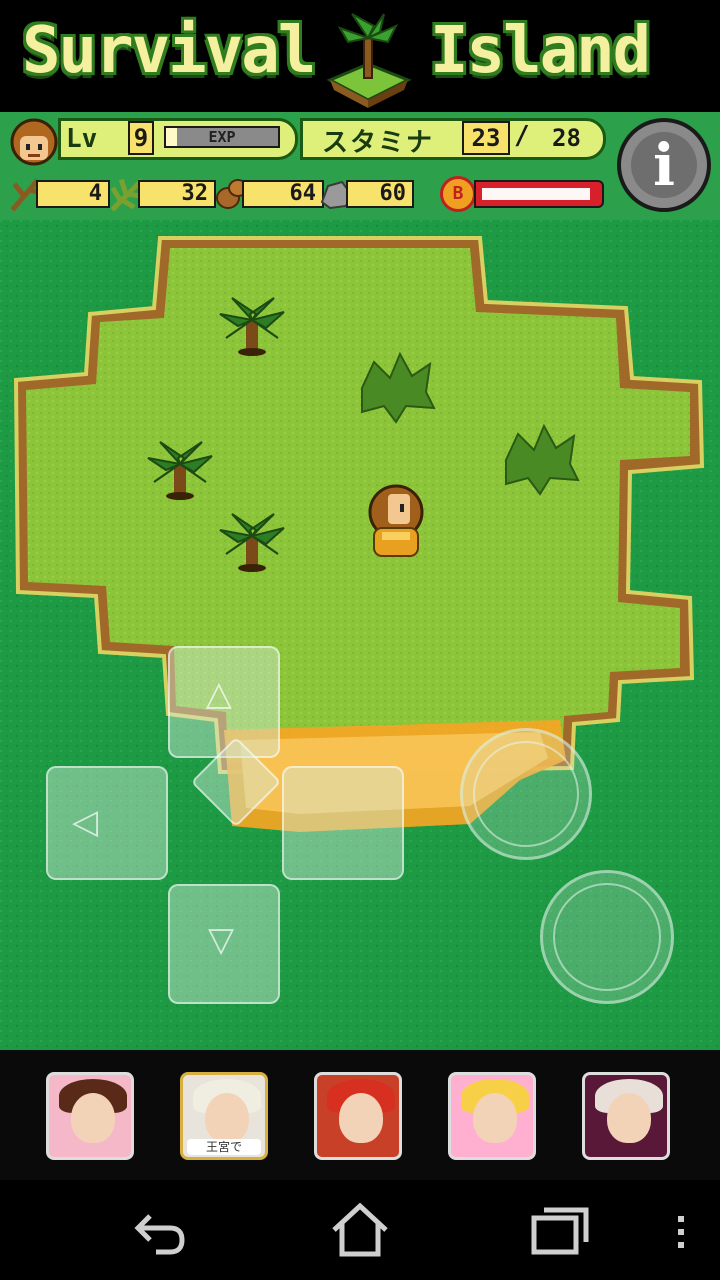  Describe the element at coordinates (221, 696) in the screenshot. I see `arrow-up-icon: ◁` at that location.